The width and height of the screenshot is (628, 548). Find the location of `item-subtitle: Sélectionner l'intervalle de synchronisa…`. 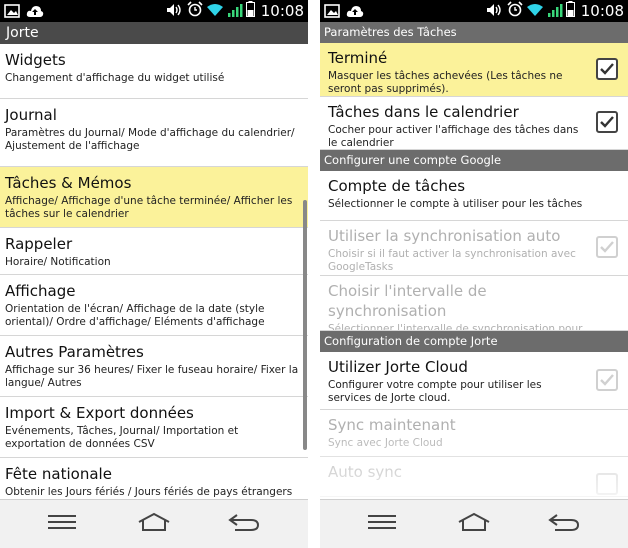

item-subtitle: Sélectionner l'intervalle de synchronisa… is located at coordinates (455, 327).